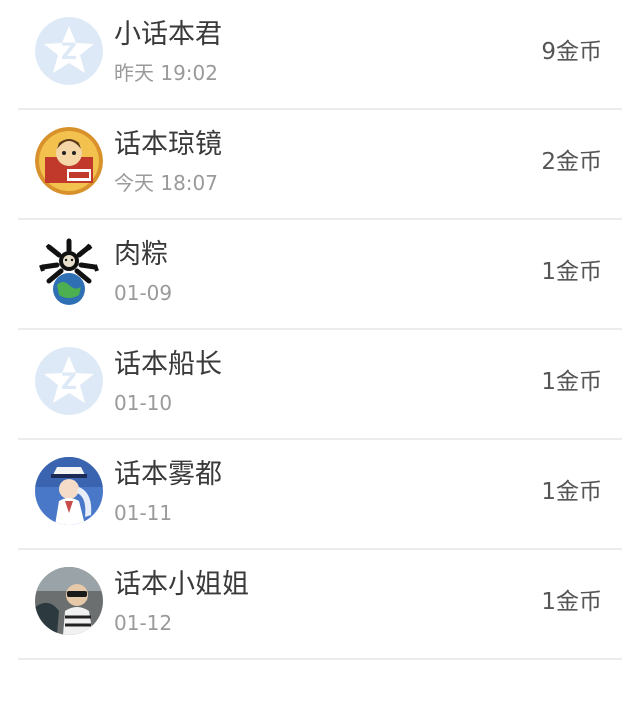 The image size is (640, 702). What do you see at coordinates (141, 254) in the screenshot?
I see `sender-name: 肉粽` at bounding box center [141, 254].